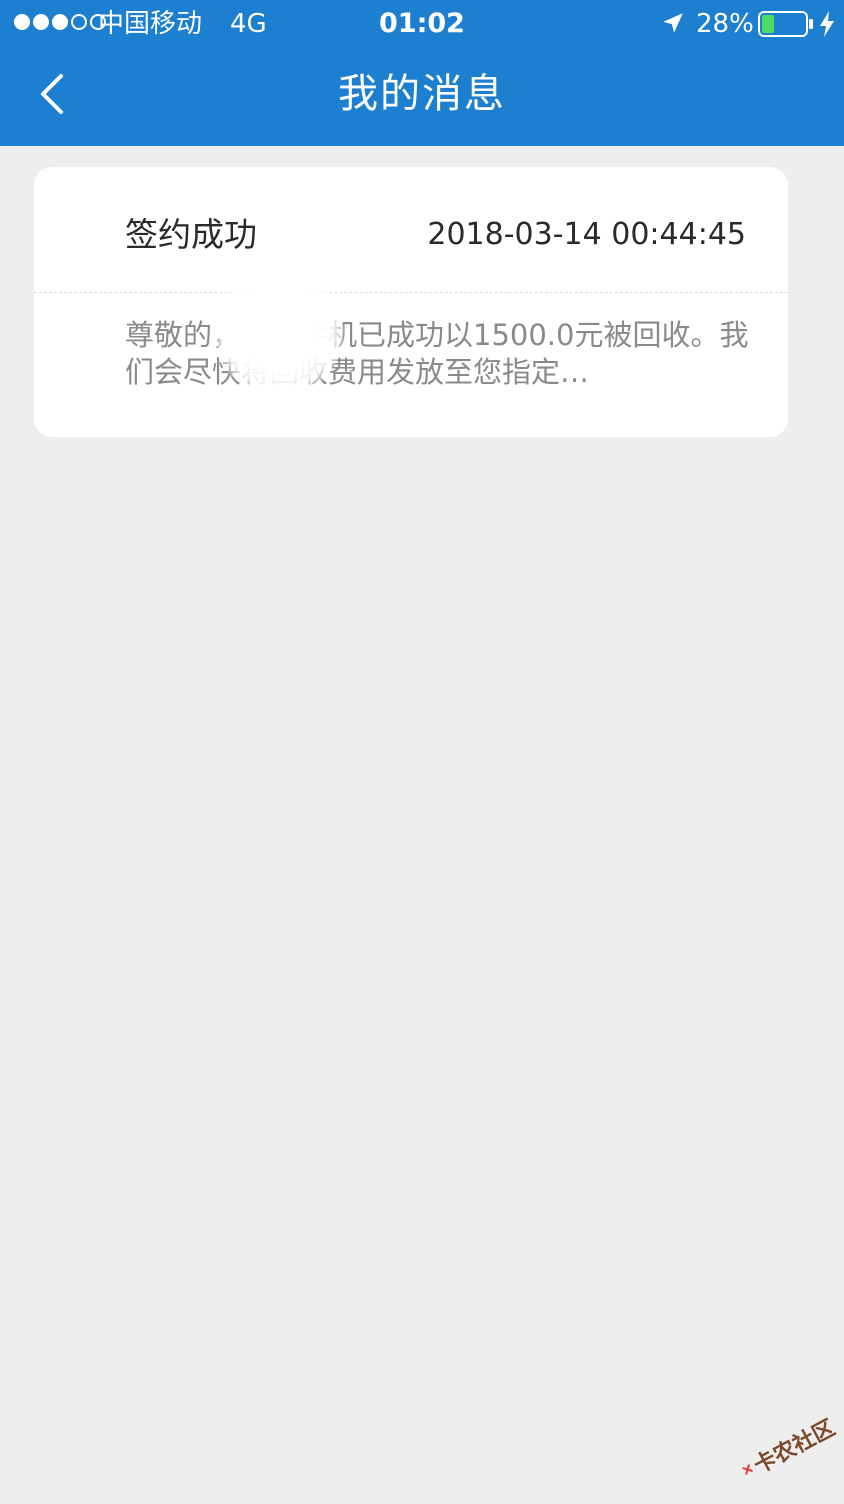 The width and height of the screenshot is (844, 1504). What do you see at coordinates (827, 24) in the screenshot?
I see `charging-bolt-icon` at bounding box center [827, 24].